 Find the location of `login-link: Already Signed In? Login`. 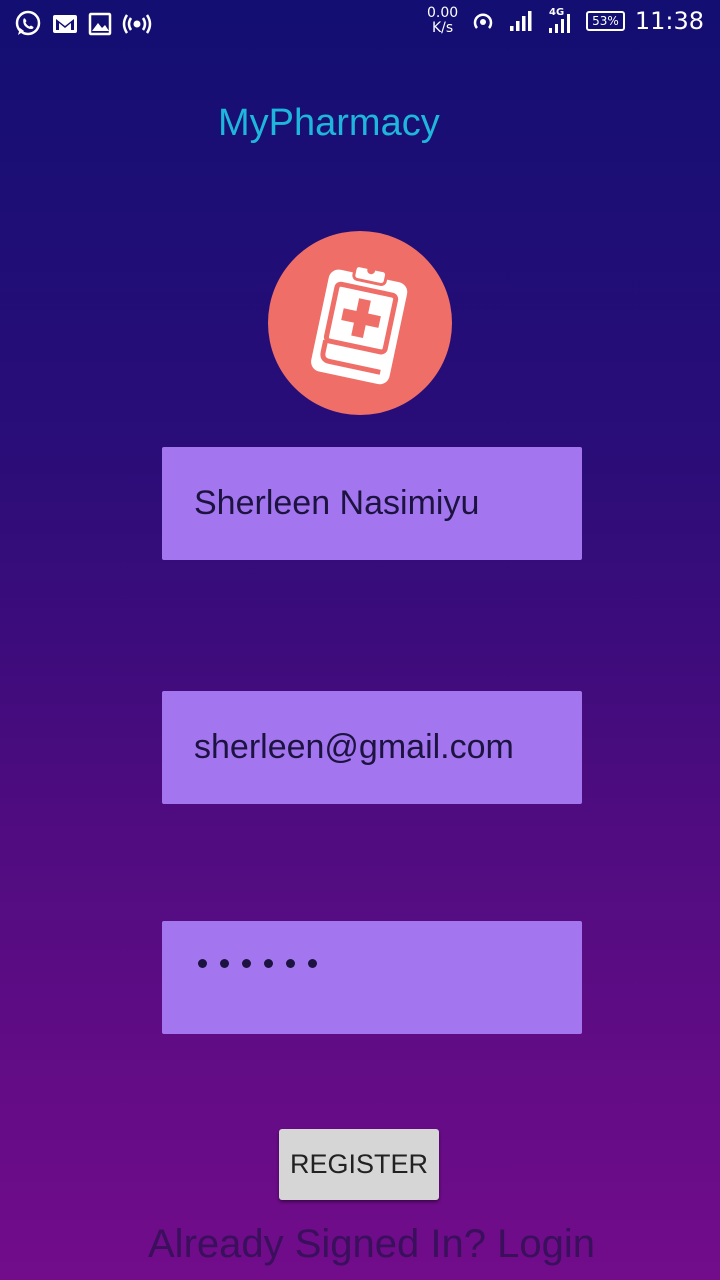

login-link: Already Signed In? Login is located at coordinates (371, 1244).